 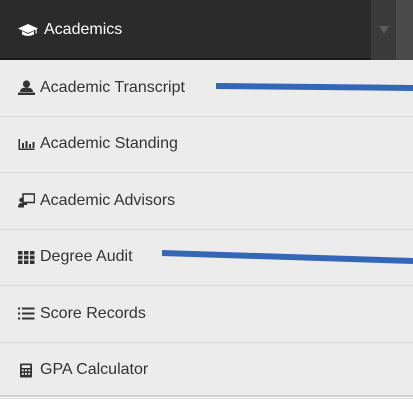 What do you see at coordinates (26, 200) in the screenshot?
I see `presentation-board-icon` at bounding box center [26, 200].